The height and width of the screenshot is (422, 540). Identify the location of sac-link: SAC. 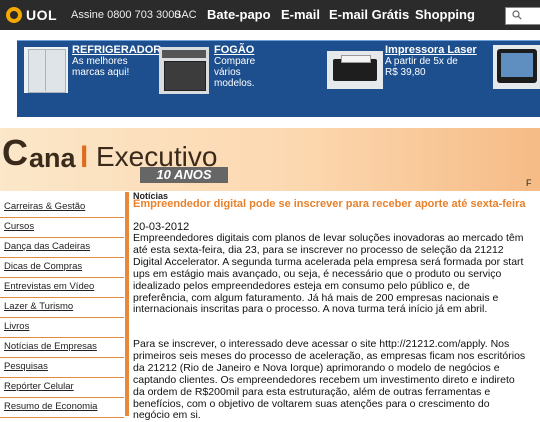
(185, 15).